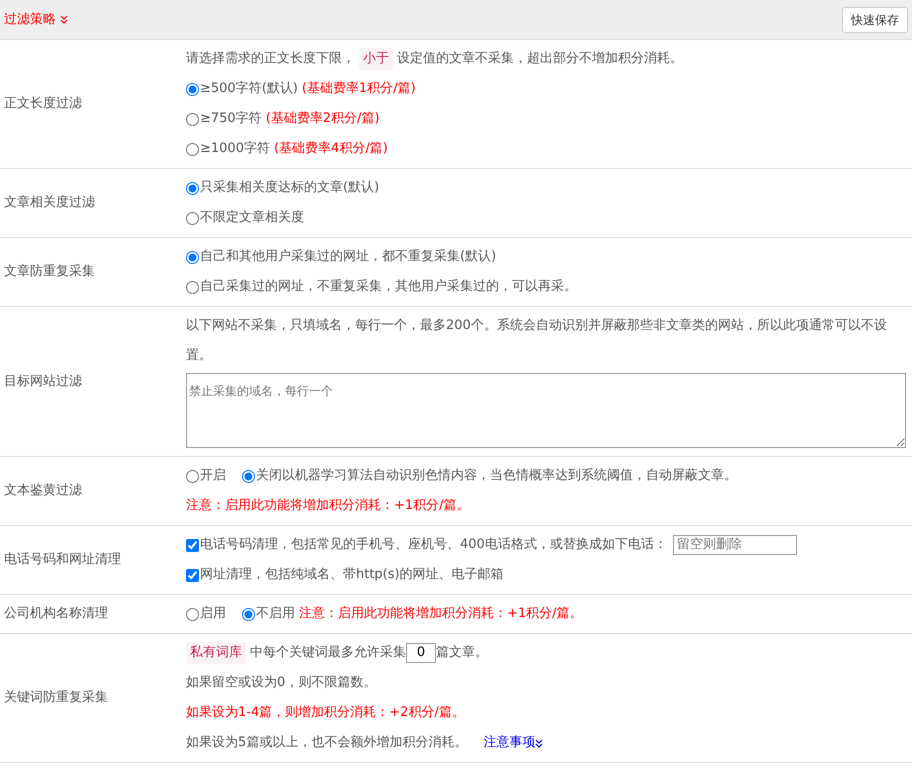  What do you see at coordinates (421, 653) in the screenshot?
I see `count-input-field: 0` at bounding box center [421, 653].